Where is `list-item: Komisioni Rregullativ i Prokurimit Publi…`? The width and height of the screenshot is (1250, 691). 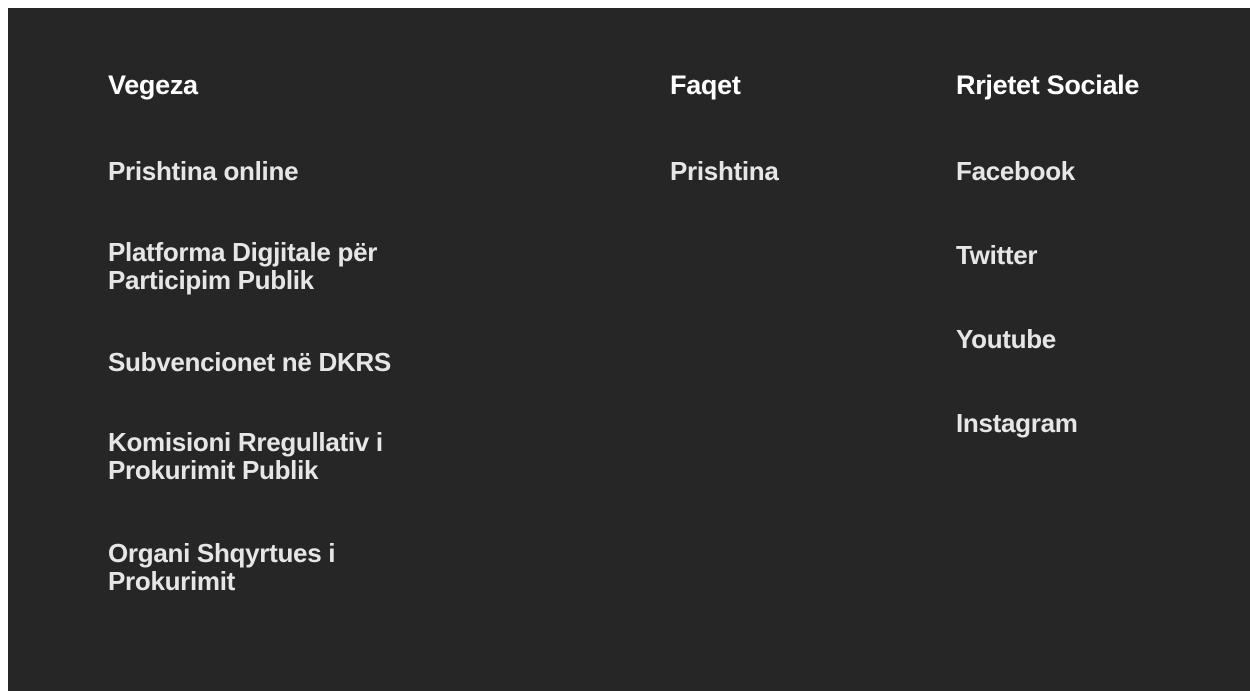
list-item: Komisioni Rregullativ i Prokurimit Publi… is located at coordinates (318, 456).